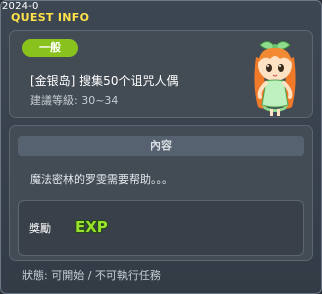 This screenshot has width=322, height=294. I want to click on exp-icon: EXP, so click(91, 227).